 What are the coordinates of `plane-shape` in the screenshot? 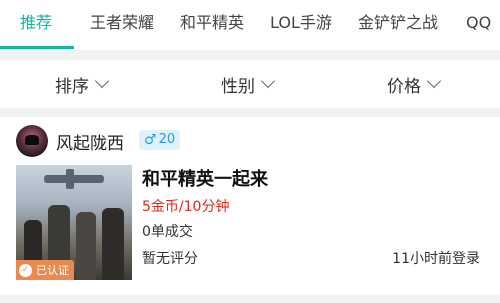 It's located at (74, 179).